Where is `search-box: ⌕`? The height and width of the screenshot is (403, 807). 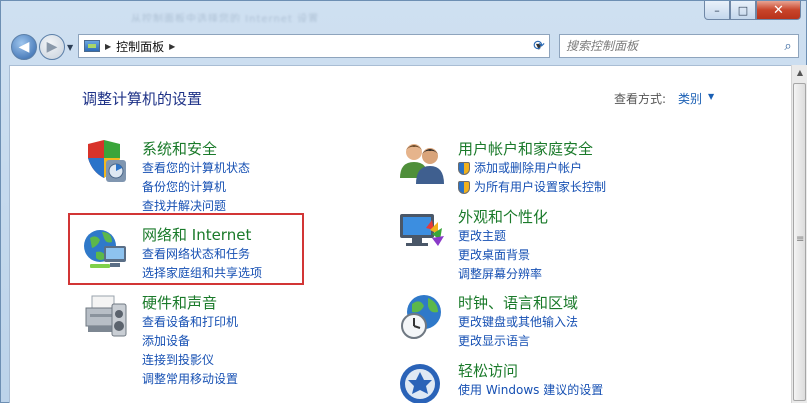 search-box: ⌕ is located at coordinates (679, 46).